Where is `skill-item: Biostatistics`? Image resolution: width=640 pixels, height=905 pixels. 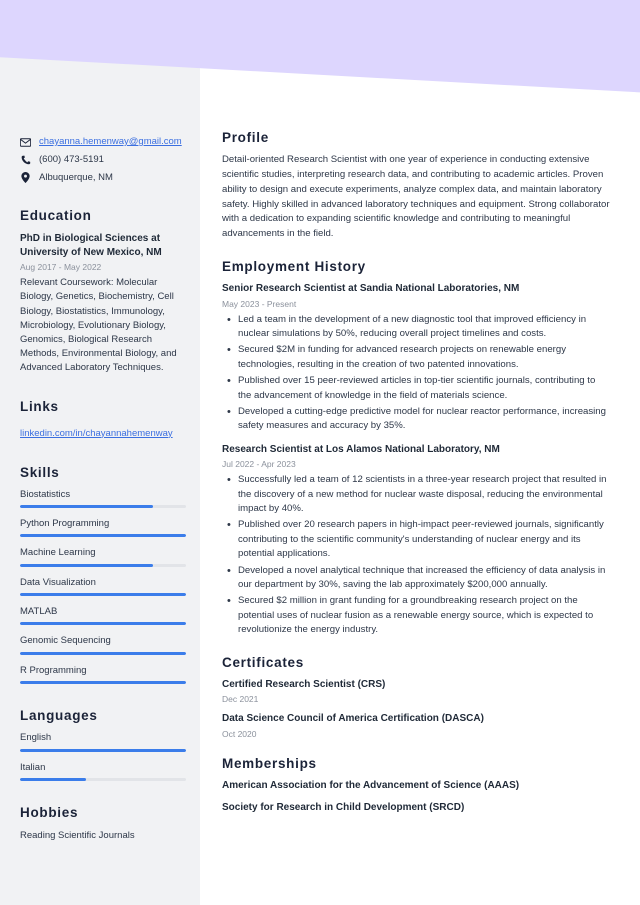 skill-item: Biostatistics is located at coordinates (103, 498).